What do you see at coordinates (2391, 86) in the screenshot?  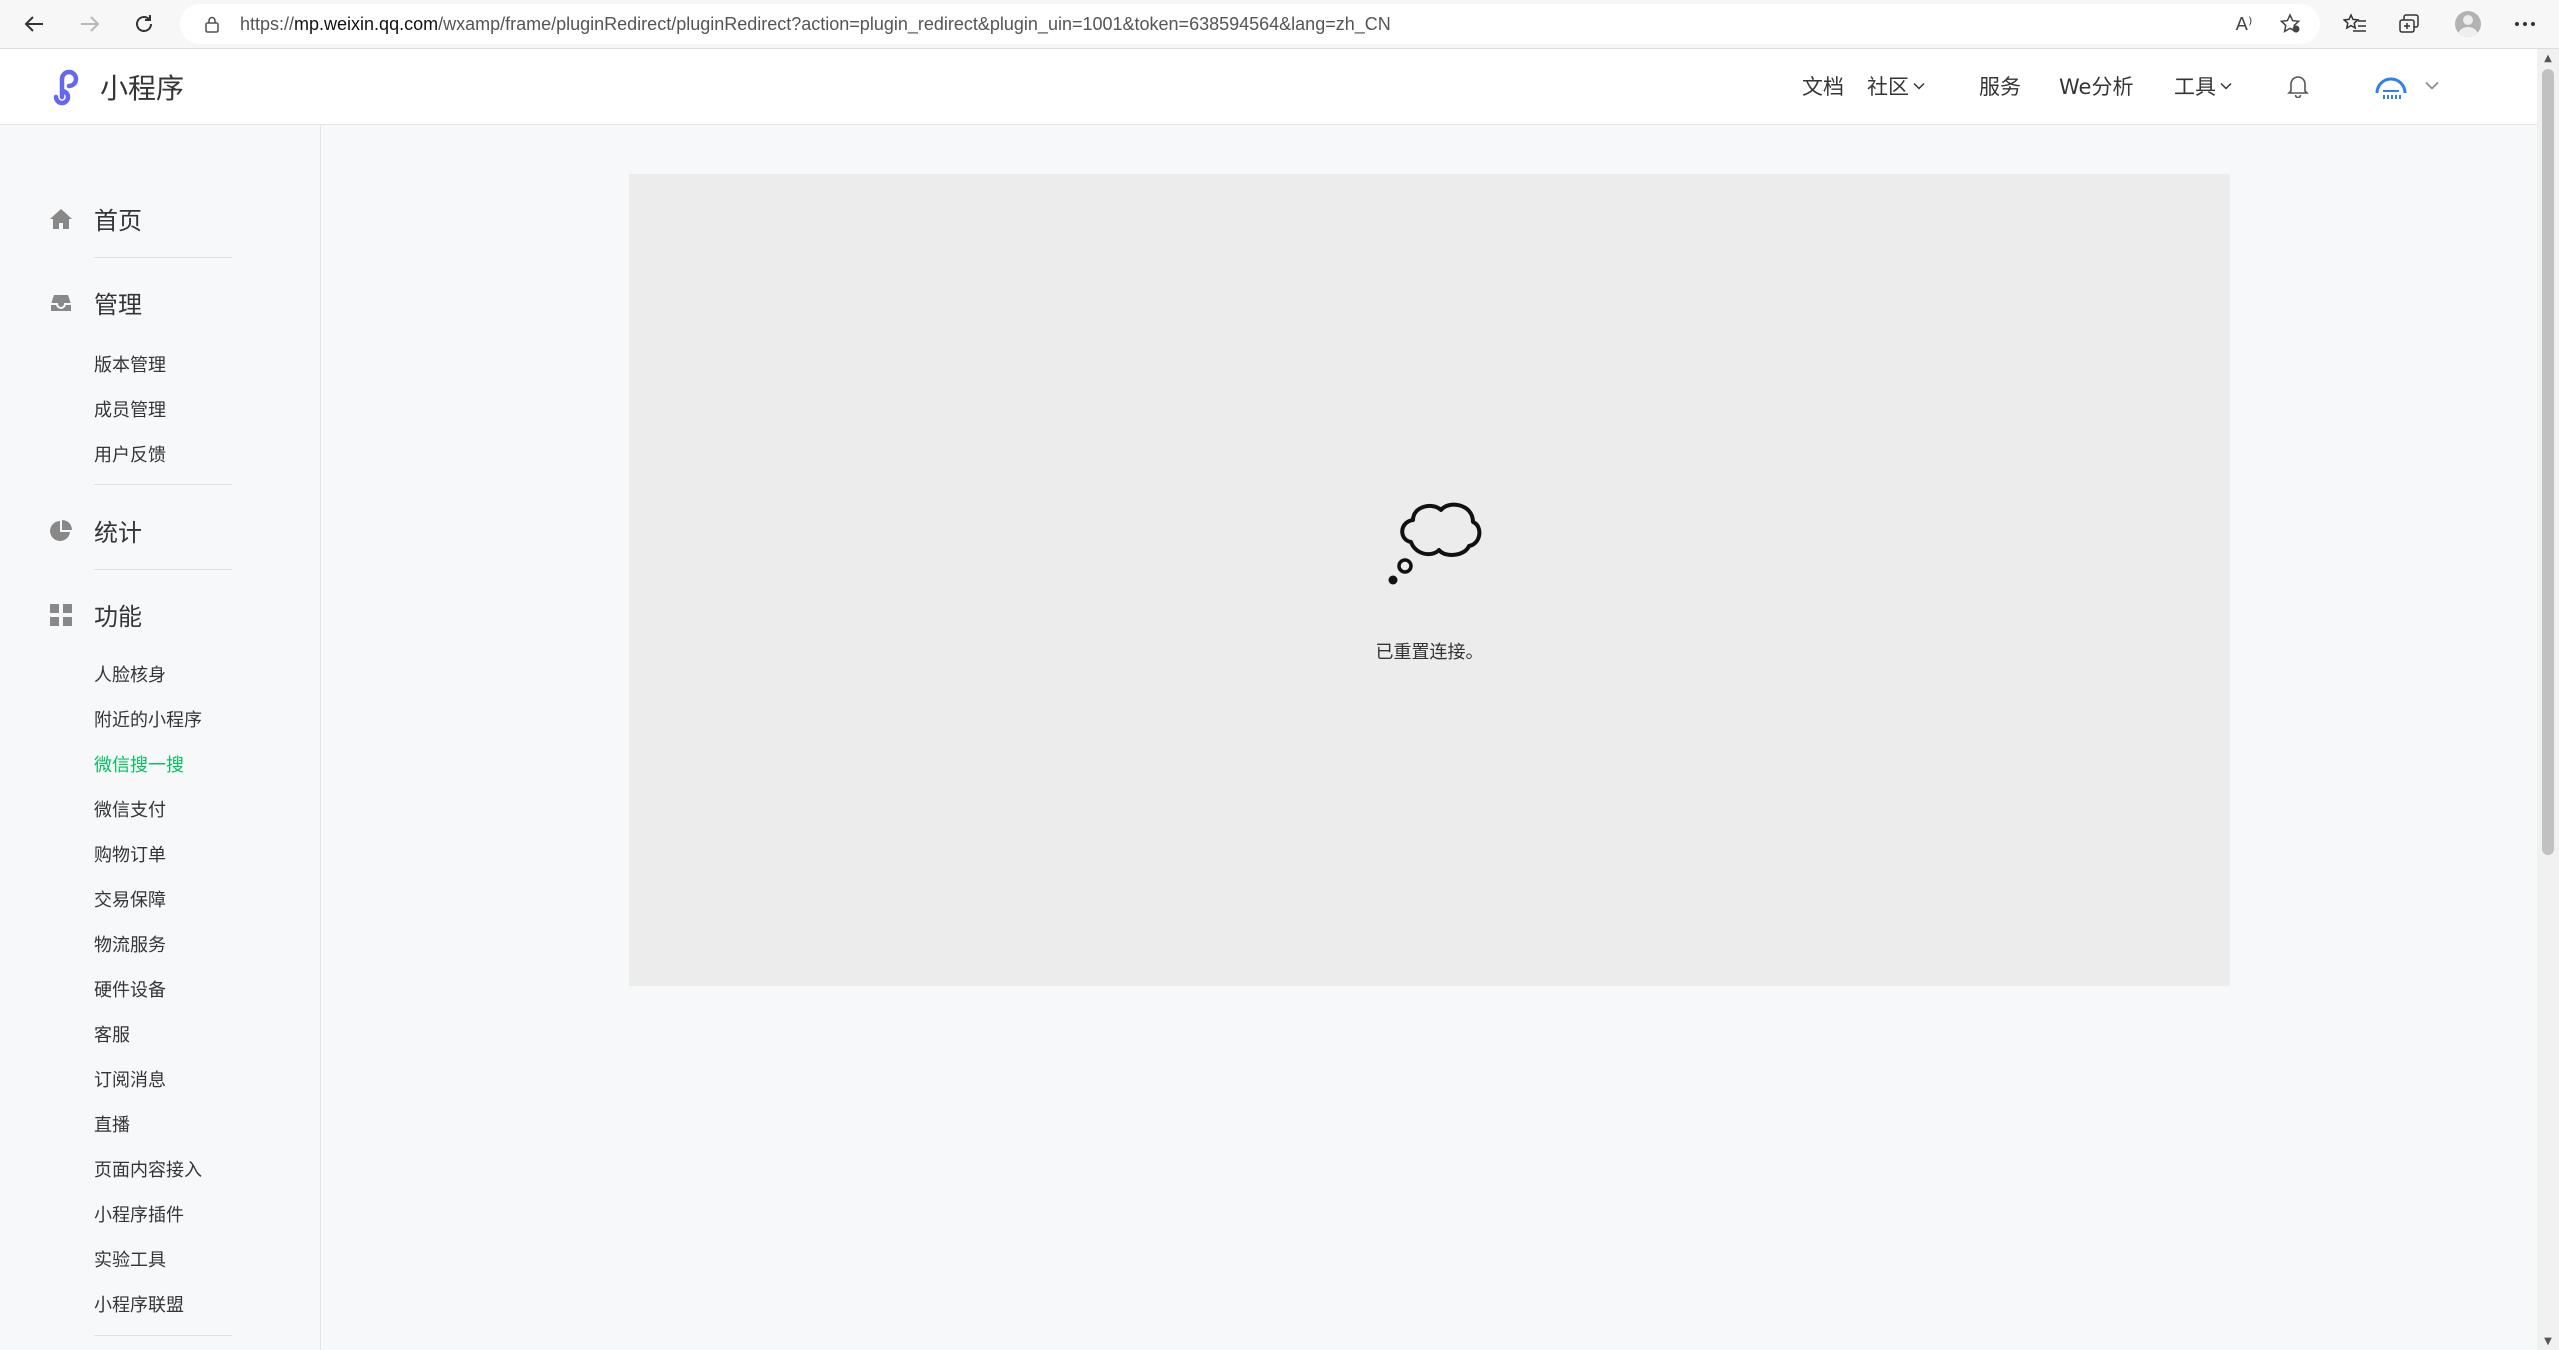 I see `account-avatar-icon` at bounding box center [2391, 86].